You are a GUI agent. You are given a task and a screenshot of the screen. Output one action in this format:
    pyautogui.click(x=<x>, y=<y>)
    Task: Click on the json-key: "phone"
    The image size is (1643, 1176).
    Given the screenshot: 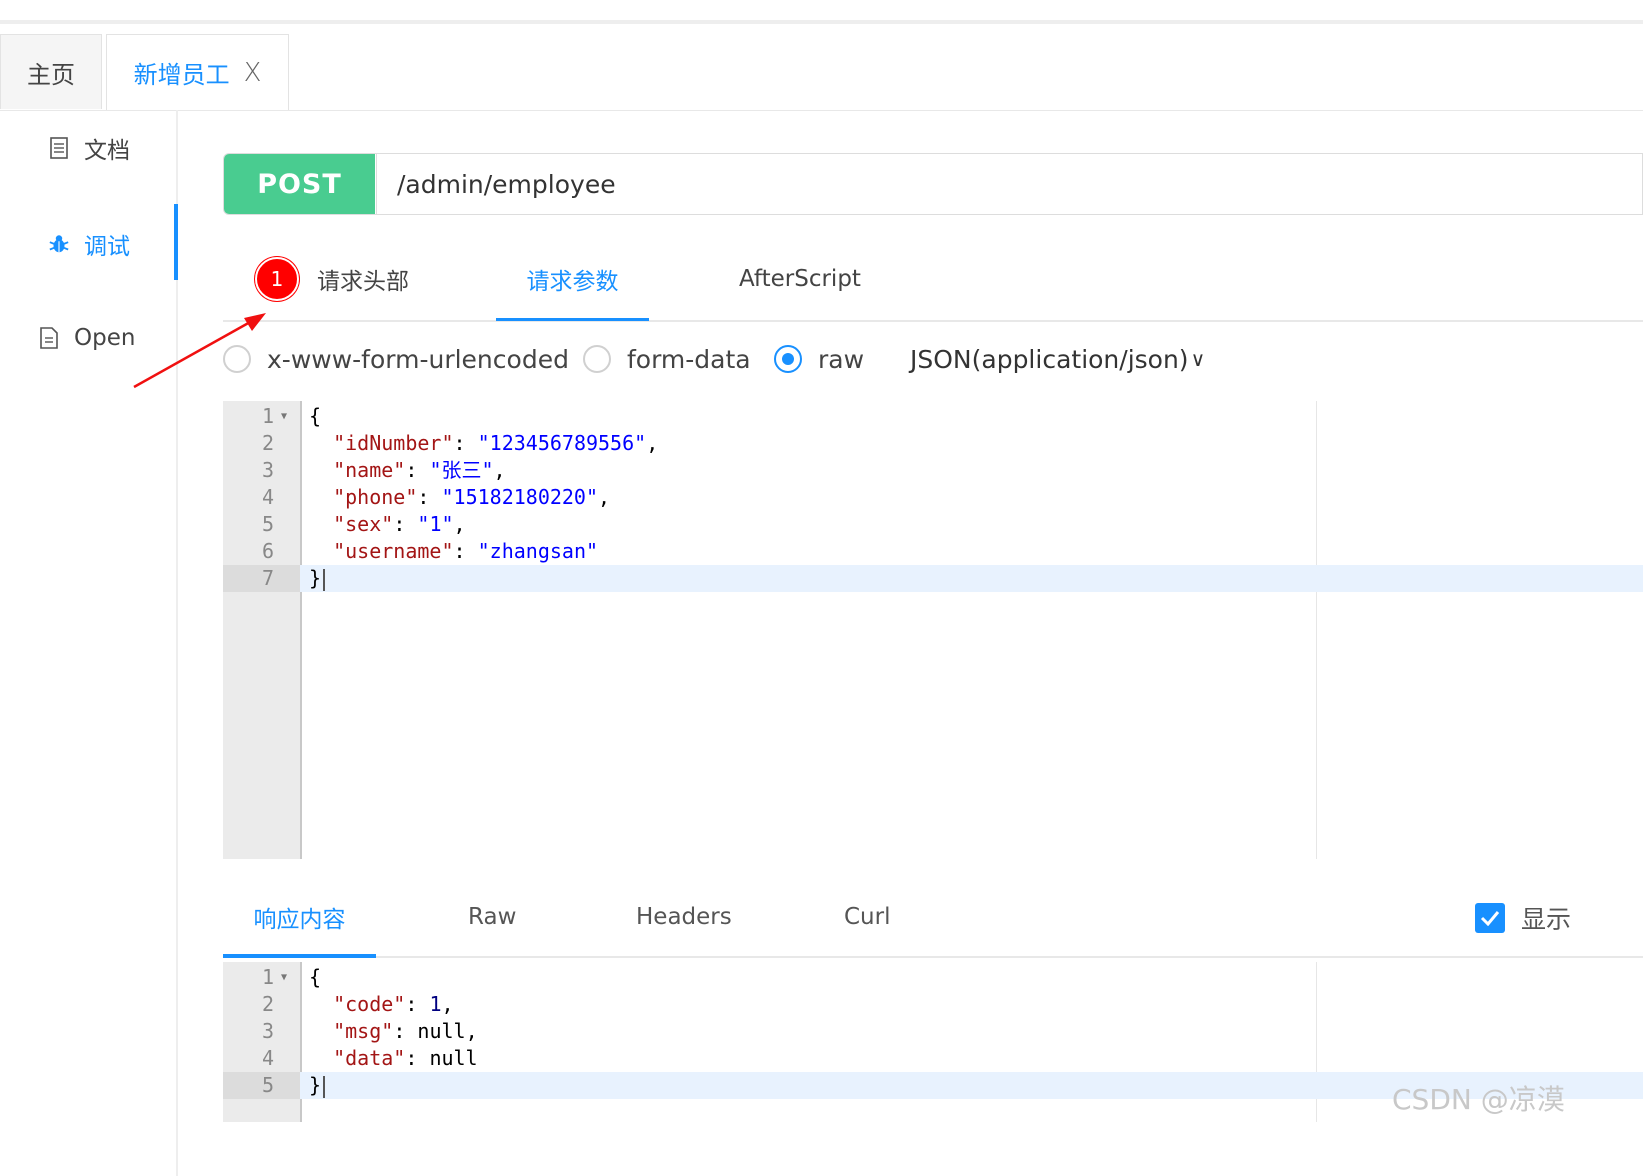 What is the action you would take?
    pyautogui.click(x=375, y=497)
    